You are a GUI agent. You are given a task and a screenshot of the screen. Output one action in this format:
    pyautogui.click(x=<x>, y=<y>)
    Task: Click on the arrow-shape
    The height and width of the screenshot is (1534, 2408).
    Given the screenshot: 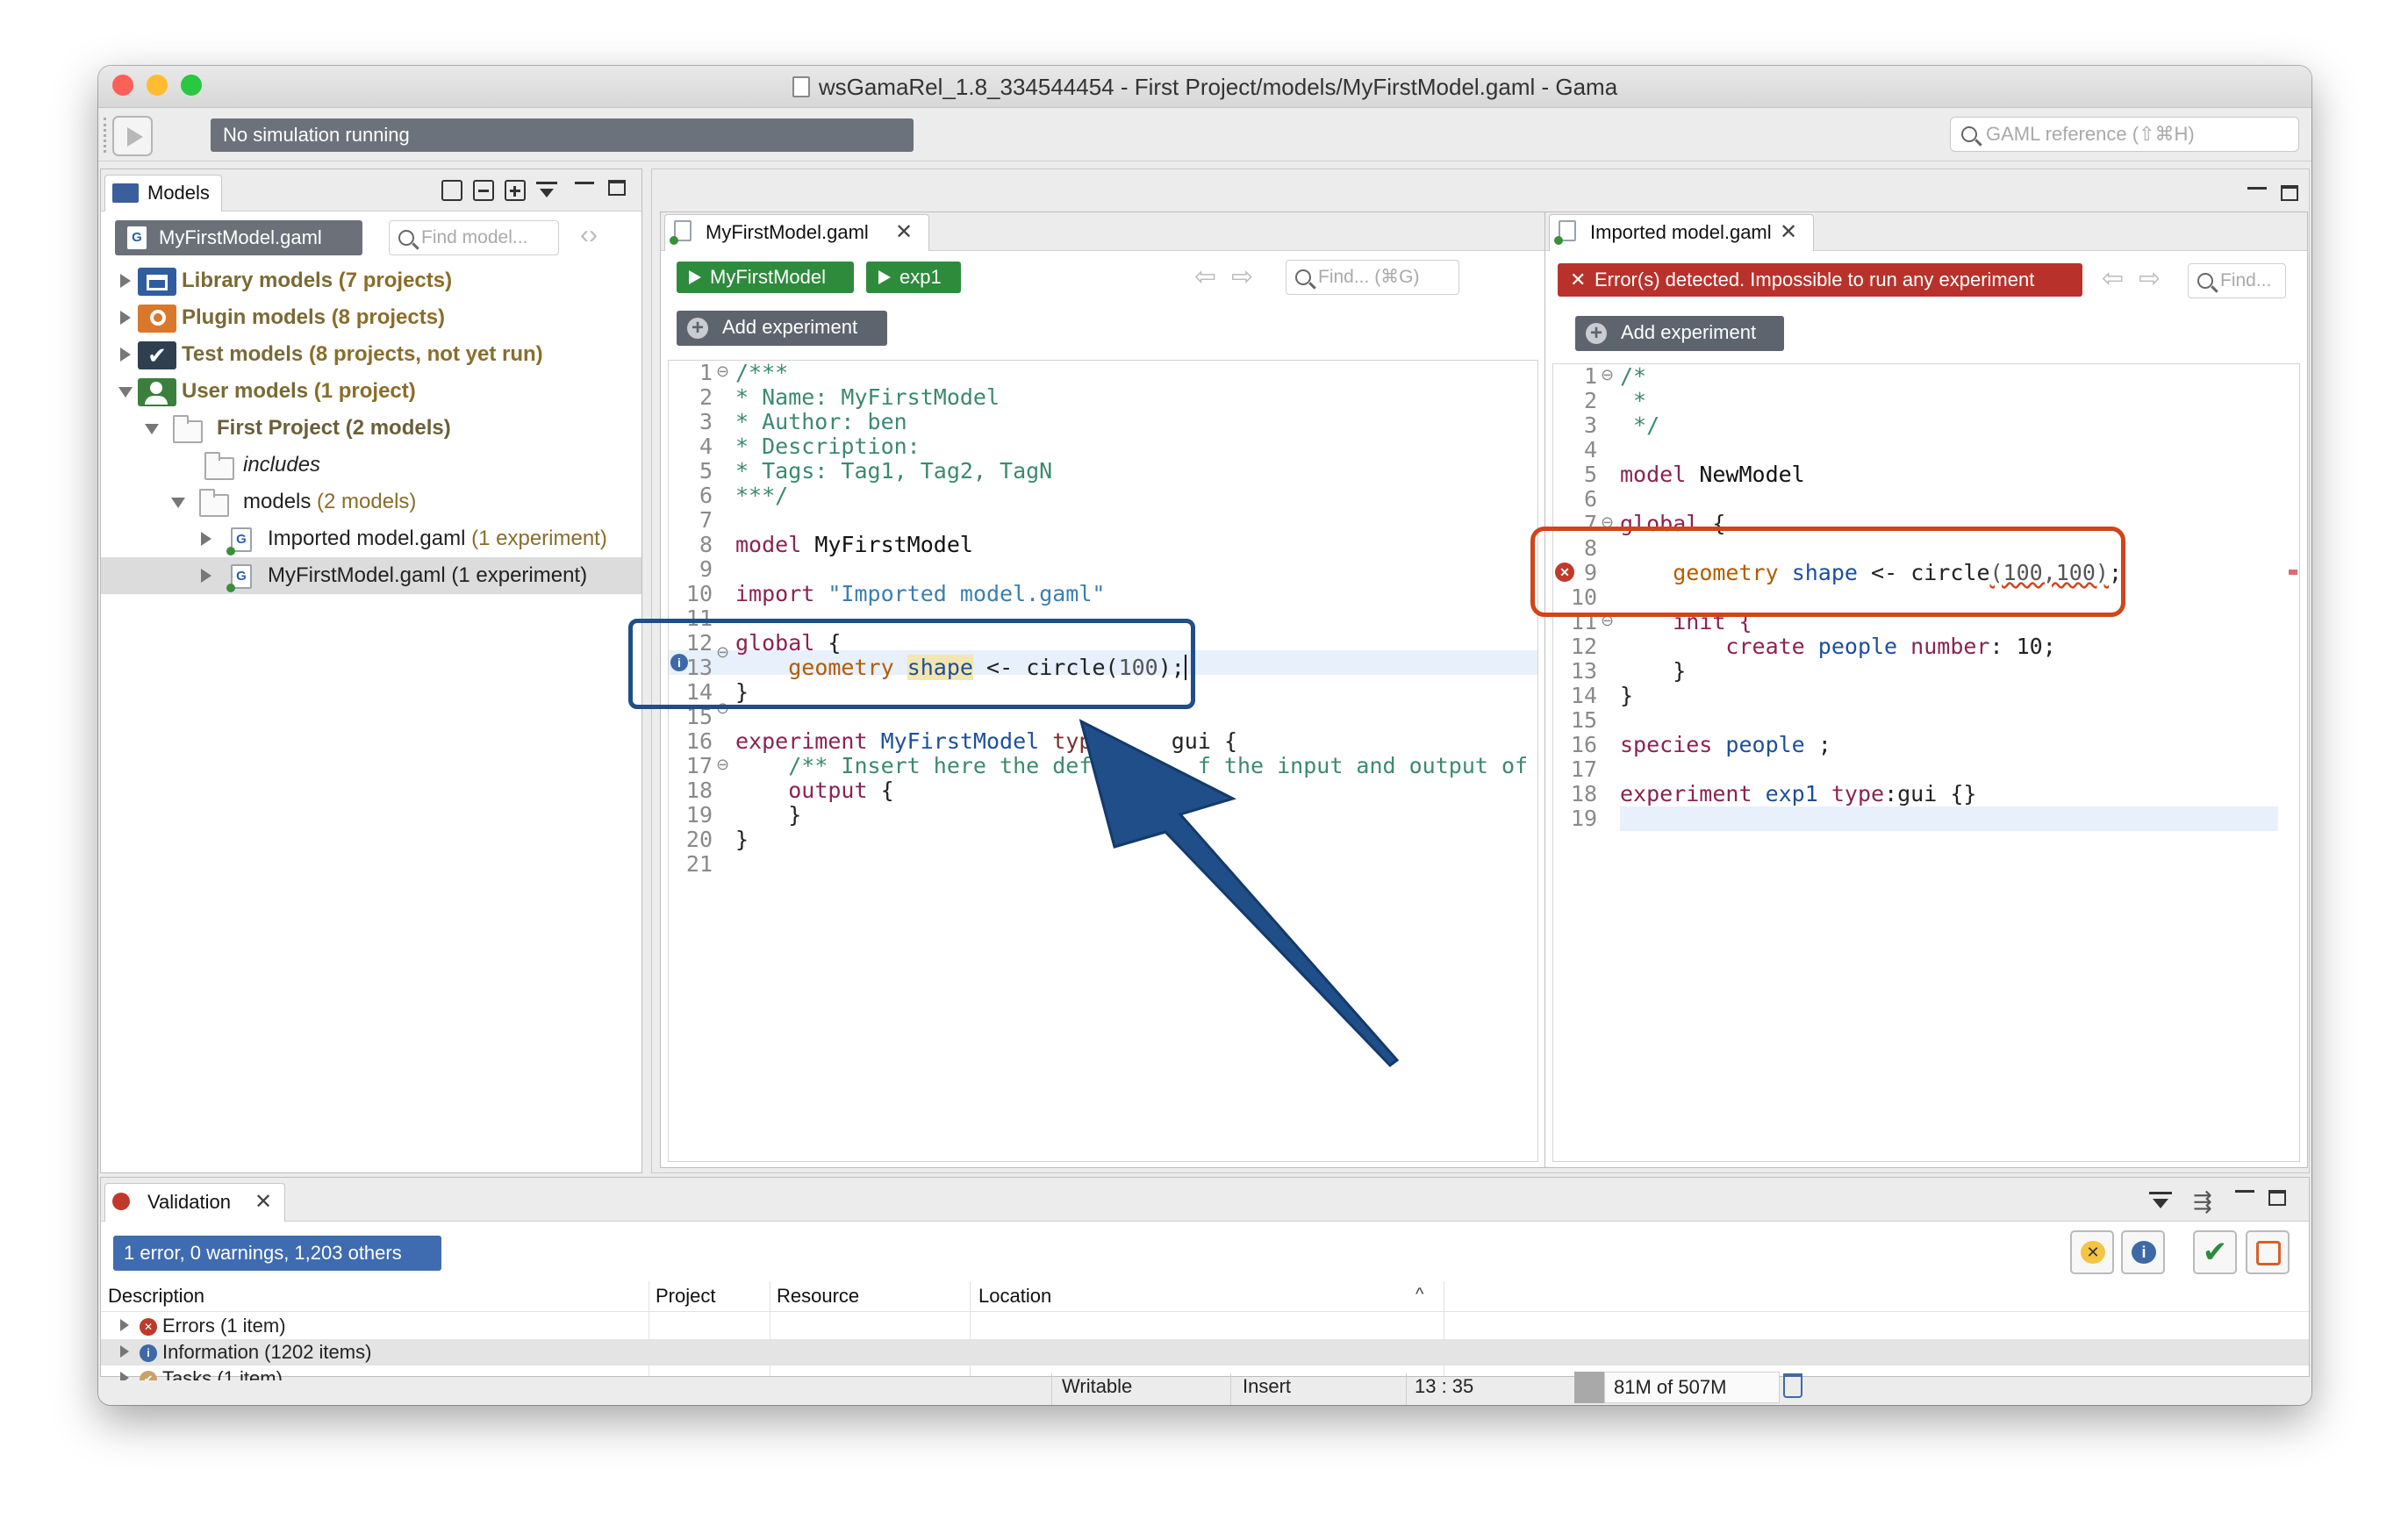 What is the action you would take?
    pyautogui.click(x=1239, y=893)
    